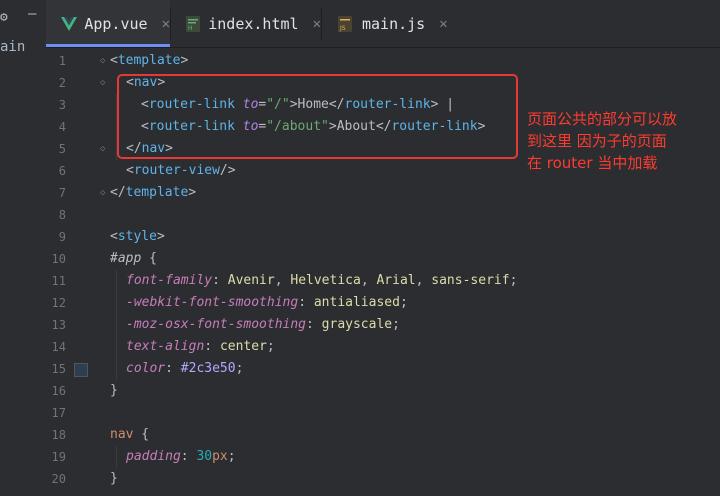 The width and height of the screenshot is (720, 496). Describe the element at coordinates (394, 23) in the screenshot. I see `tab-label: main.js` at that location.